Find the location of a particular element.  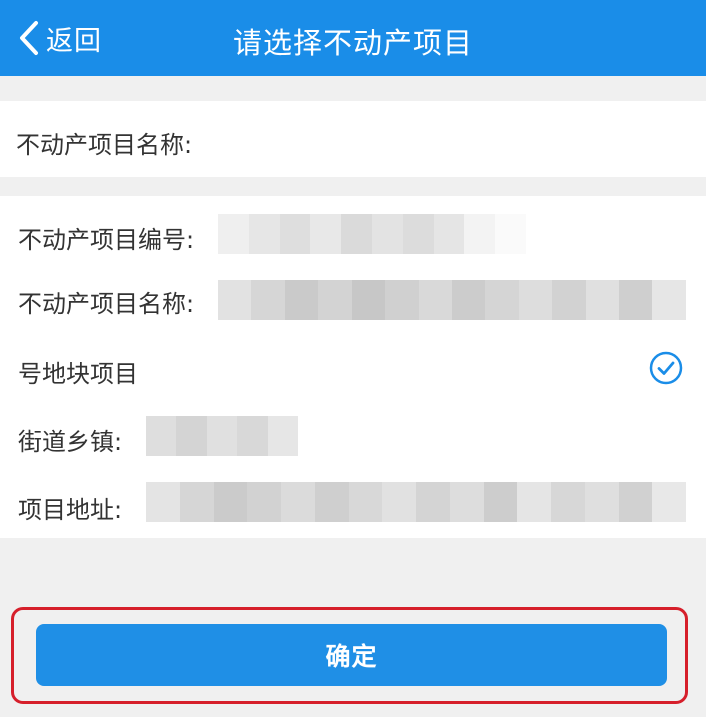

street-label: 街道乡镇: is located at coordinates (70, 442).